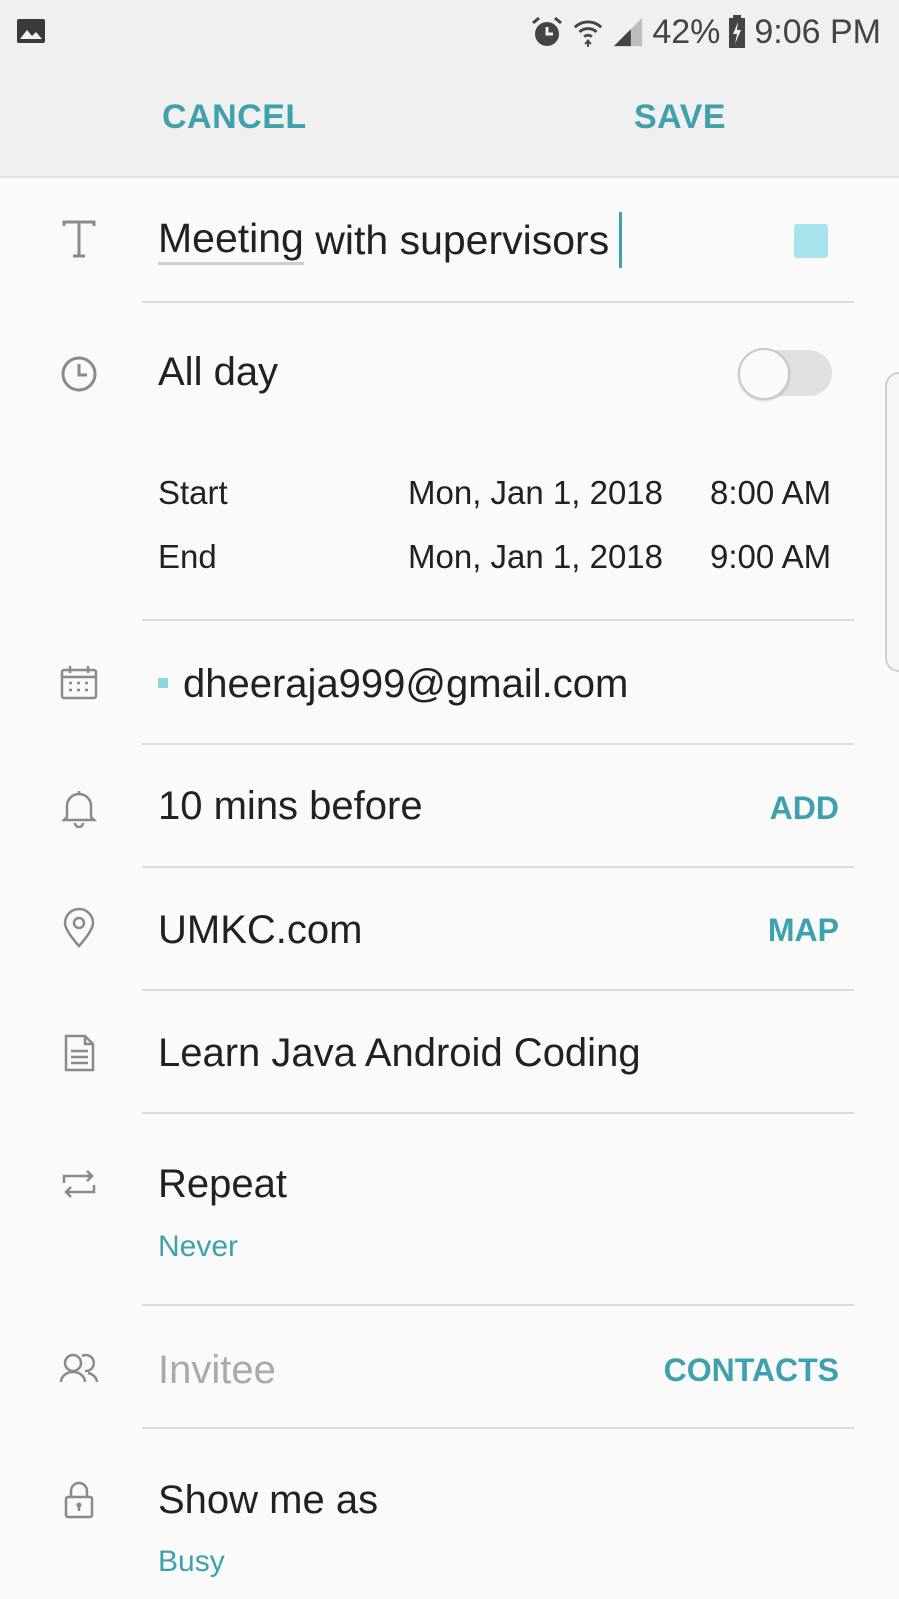 The width and height of the screenshot is (899, 1599). What do you see at coordinates (191, 1562) in the screenshot?
I see `show-me-as-value: Busy` at bounding box center [191, 1562].